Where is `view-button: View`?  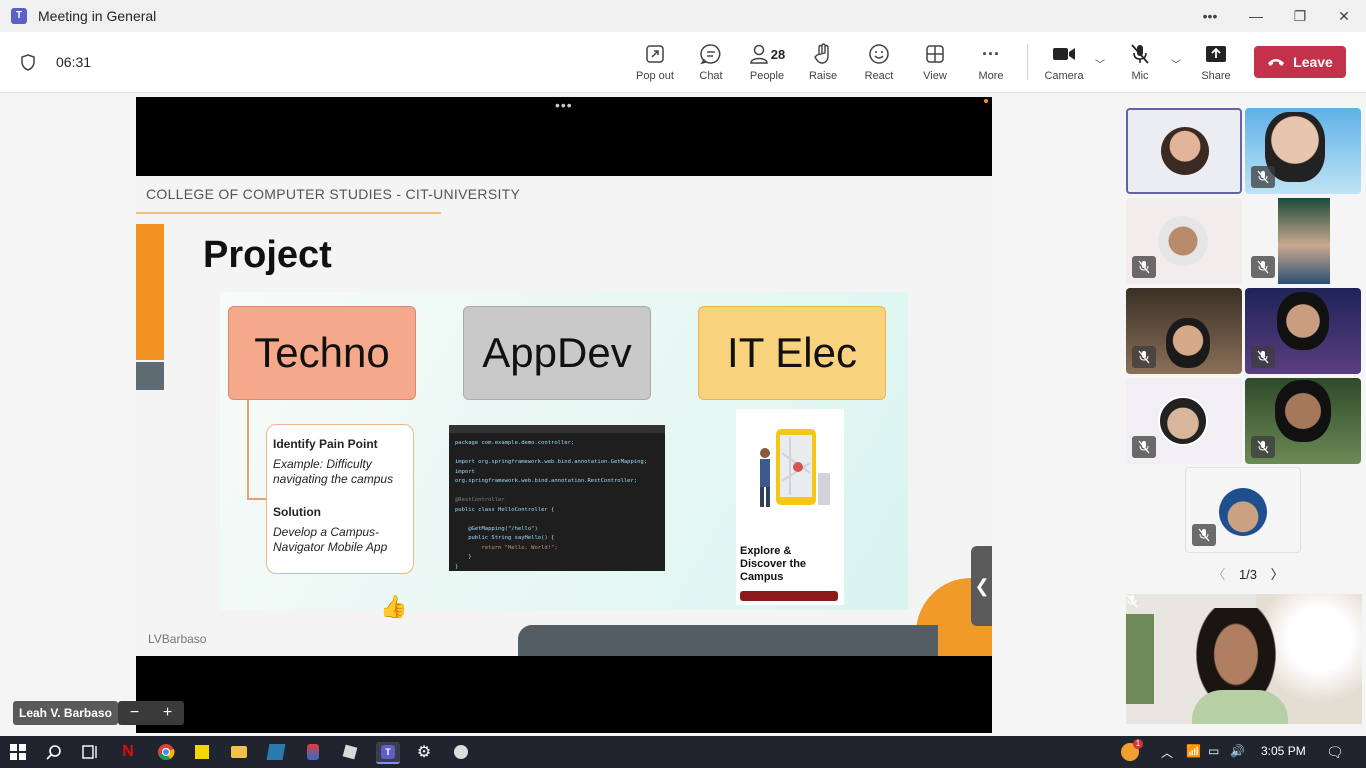 view-button: View is located at coordinates (935, 65).